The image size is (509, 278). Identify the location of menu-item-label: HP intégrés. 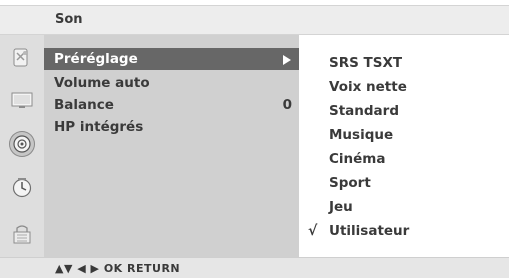
(99, 127).